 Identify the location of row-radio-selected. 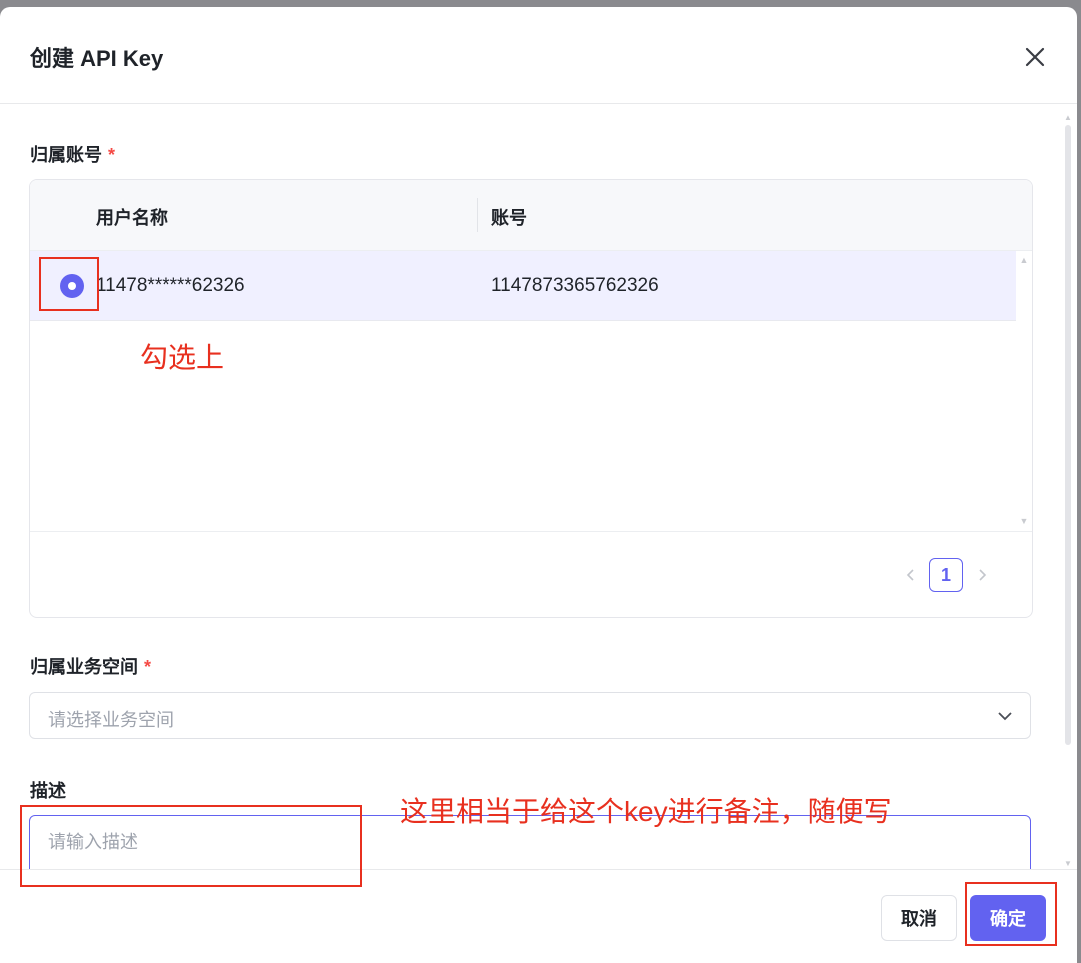
(72, 286).